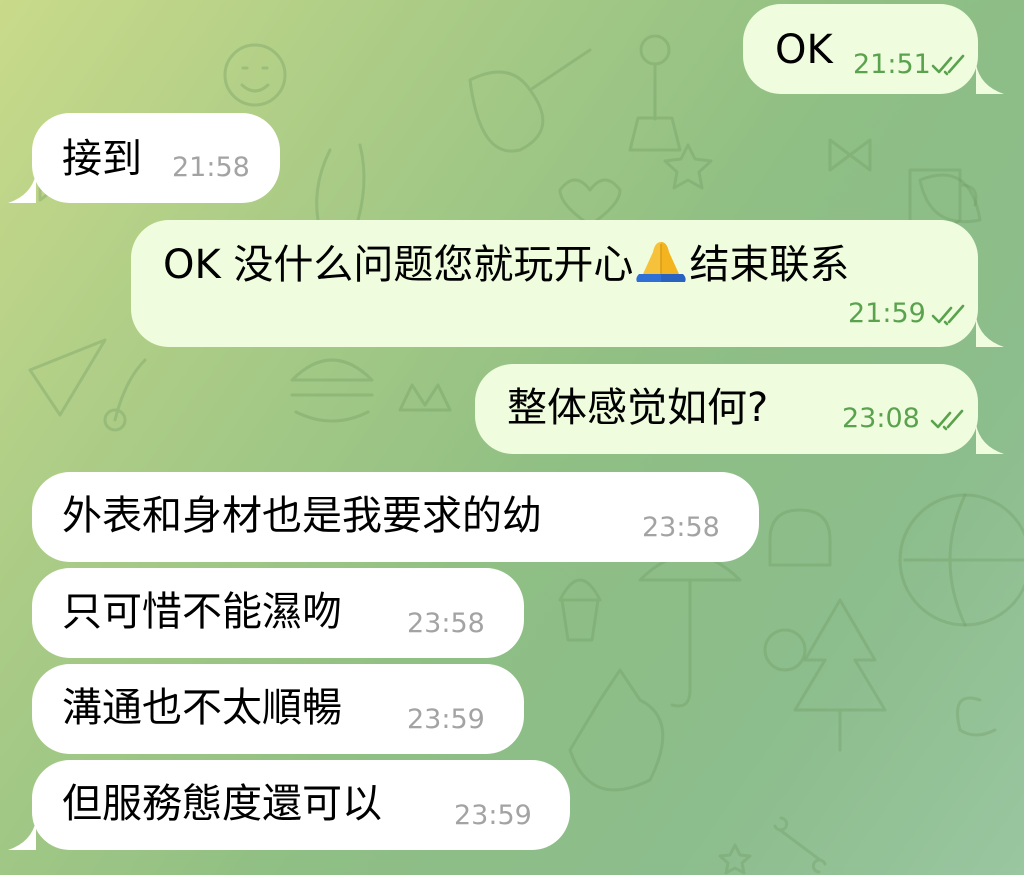  What do you see at coordinates (976, 716) in the screenshot?
I see `doodle-mushroom-icon` at bounding box center [976, 716].